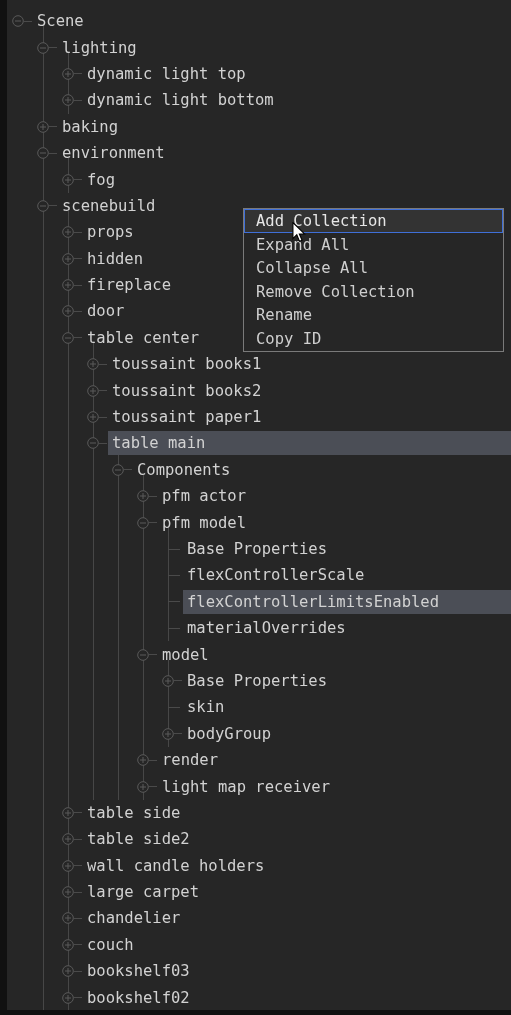 This screenshot has width=511, height=1015. Describe the element at coordinates (373, 315) in the screenshot. I see `menu-item: Rename` at that location.